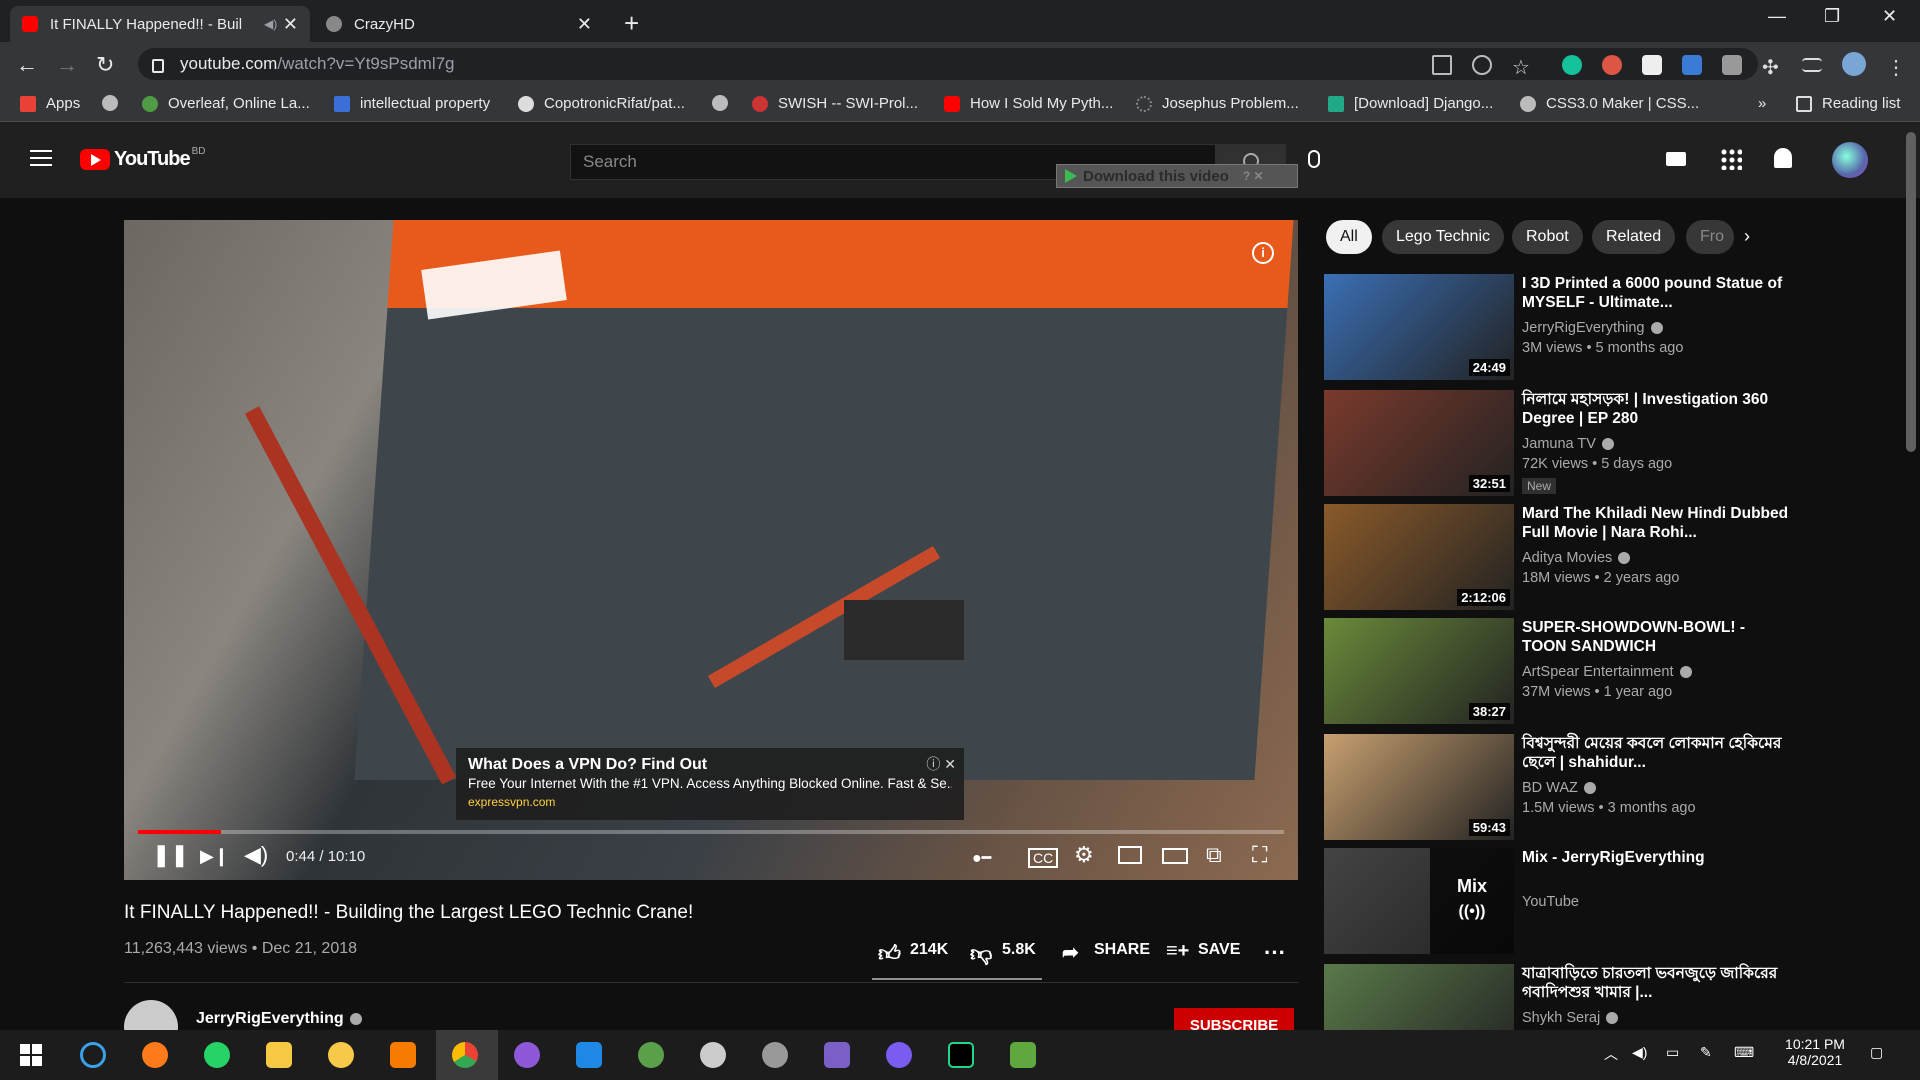 This screenshot has width=1920, height=1080. I want to click on chrome-icon, so click(465, 1055).